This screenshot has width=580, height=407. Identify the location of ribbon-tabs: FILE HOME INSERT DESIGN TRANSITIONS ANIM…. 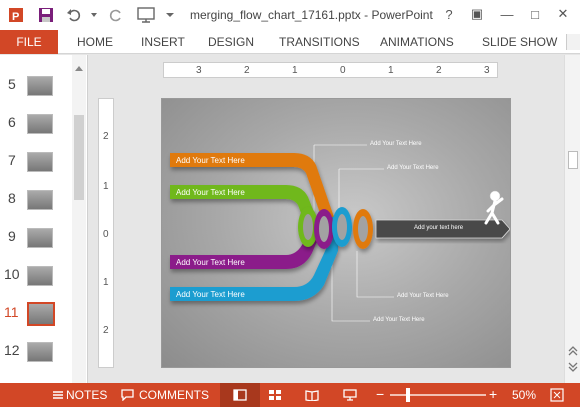
(290, 42).